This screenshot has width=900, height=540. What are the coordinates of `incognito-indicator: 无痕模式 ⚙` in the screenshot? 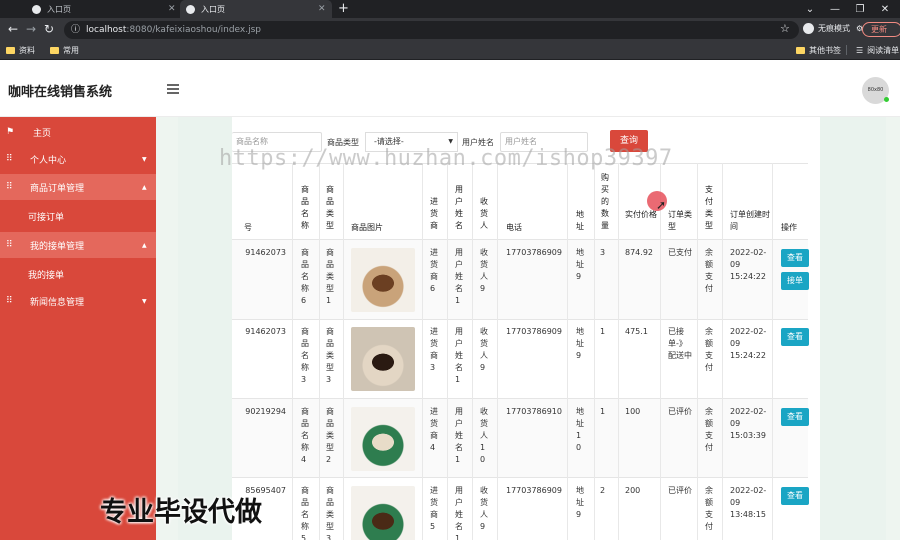 It's located at (833, 28).